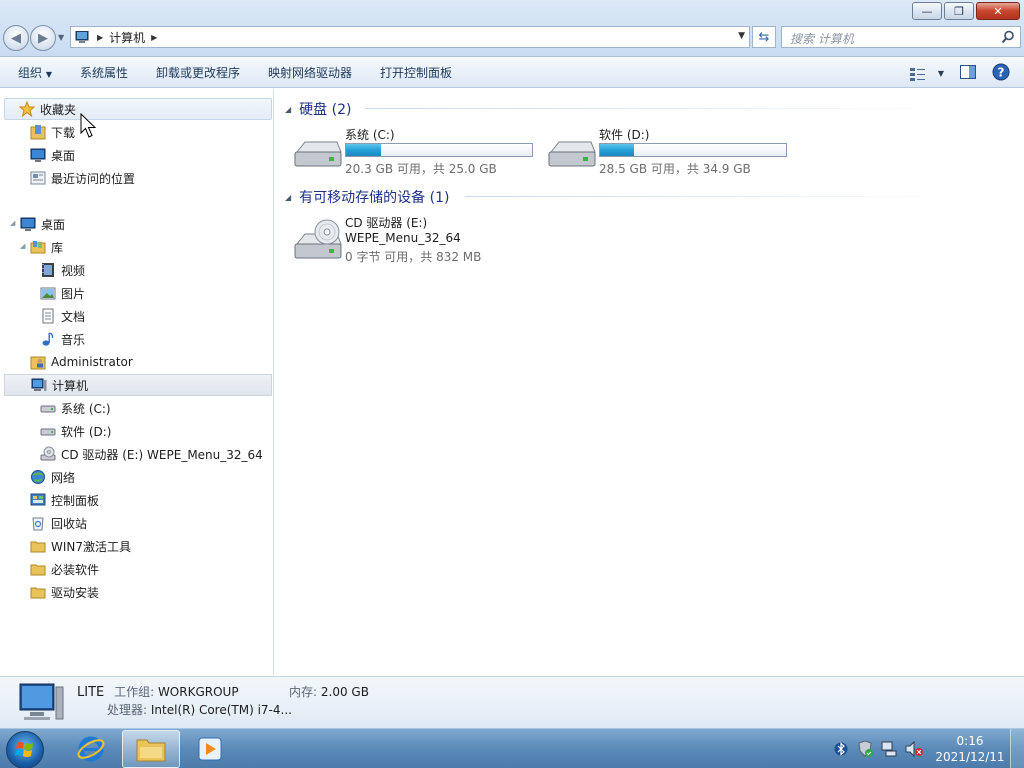  What do you see at coordinates (421, 169) in the screenshot?
I see `drive-free-space: 20.3 GB 可用，共 25.0 GB` at bounding box center [421, 169].